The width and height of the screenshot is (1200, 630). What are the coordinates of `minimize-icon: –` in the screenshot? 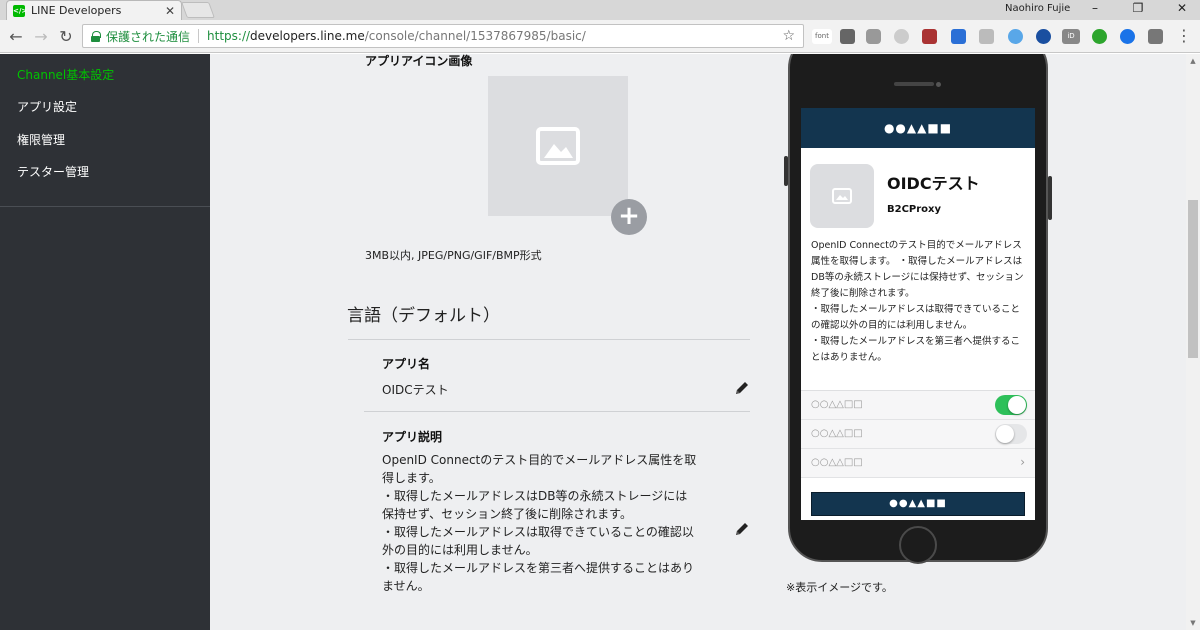 It's located at (1095, 8).